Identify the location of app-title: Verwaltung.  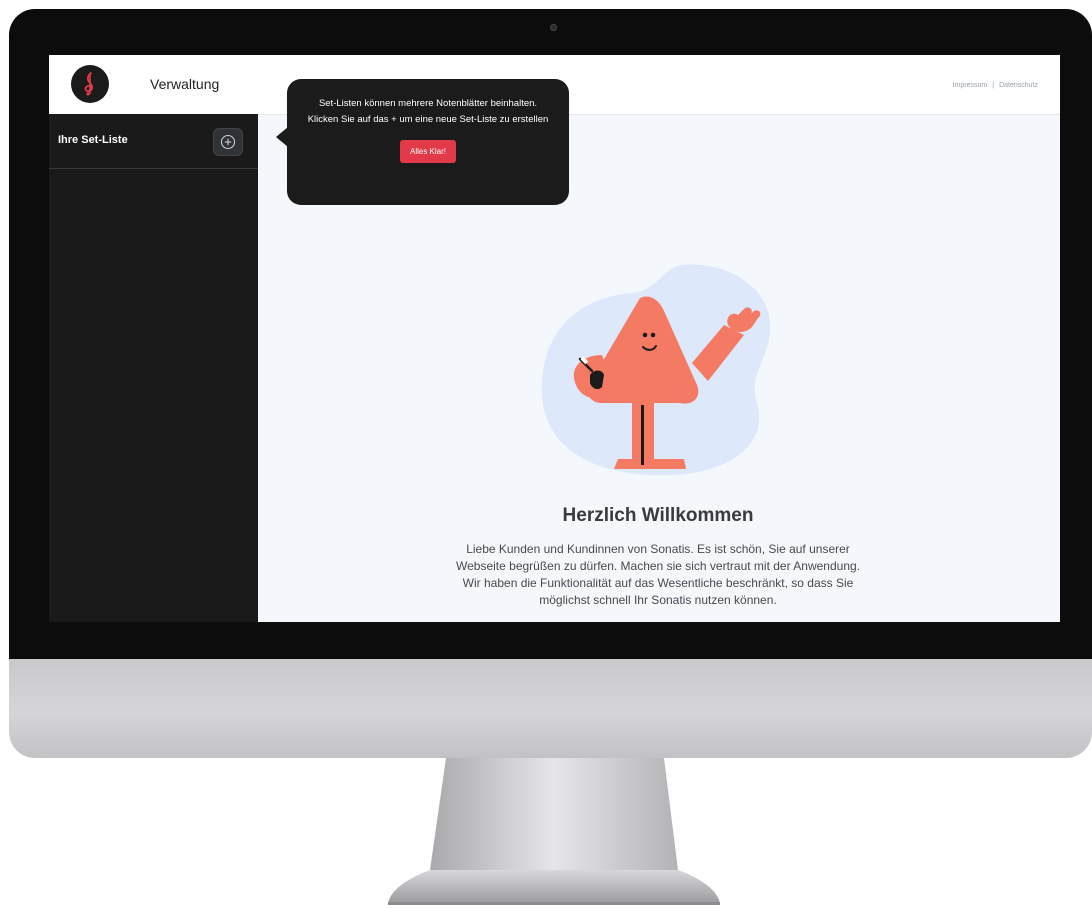
(185, 84).